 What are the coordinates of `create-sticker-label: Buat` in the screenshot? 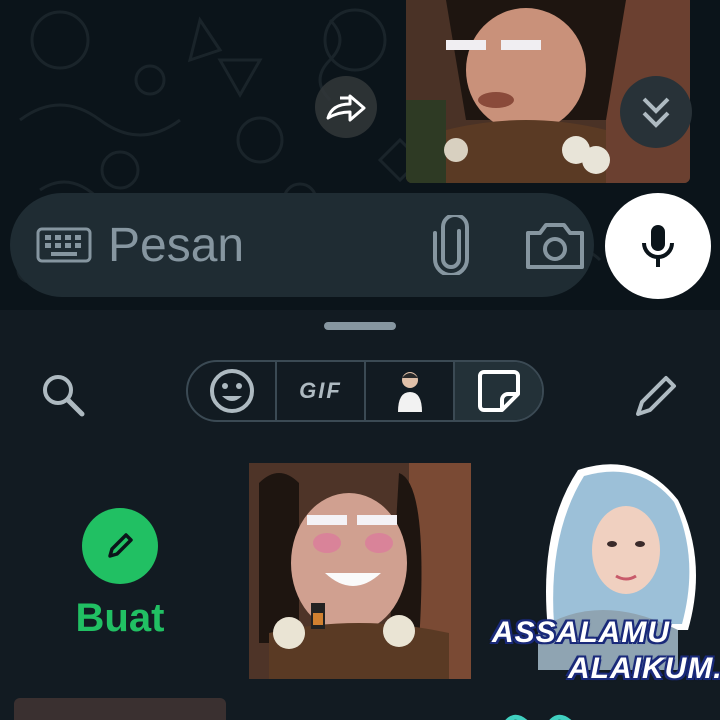 It's located at (120, 618).